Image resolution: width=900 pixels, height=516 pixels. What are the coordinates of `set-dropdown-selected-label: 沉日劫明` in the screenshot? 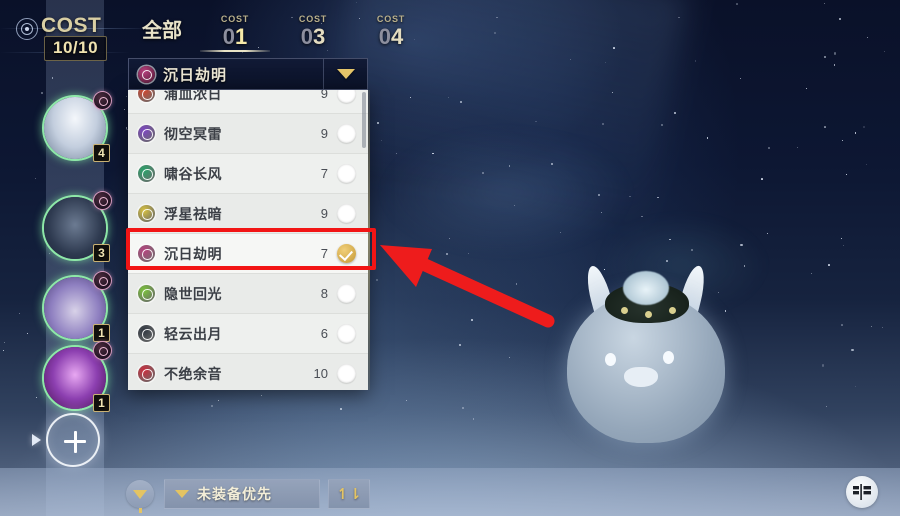 It's located at (195, 75).